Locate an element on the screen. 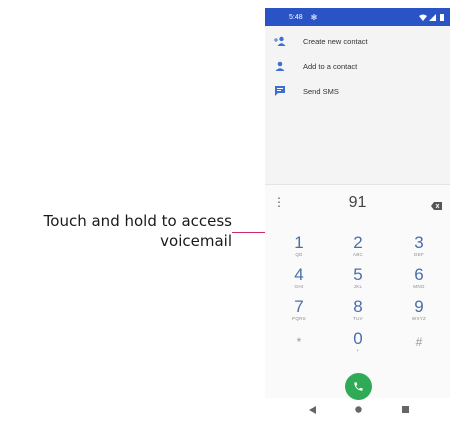  key-5: 5 JKL is located at coordinates (358, 282).